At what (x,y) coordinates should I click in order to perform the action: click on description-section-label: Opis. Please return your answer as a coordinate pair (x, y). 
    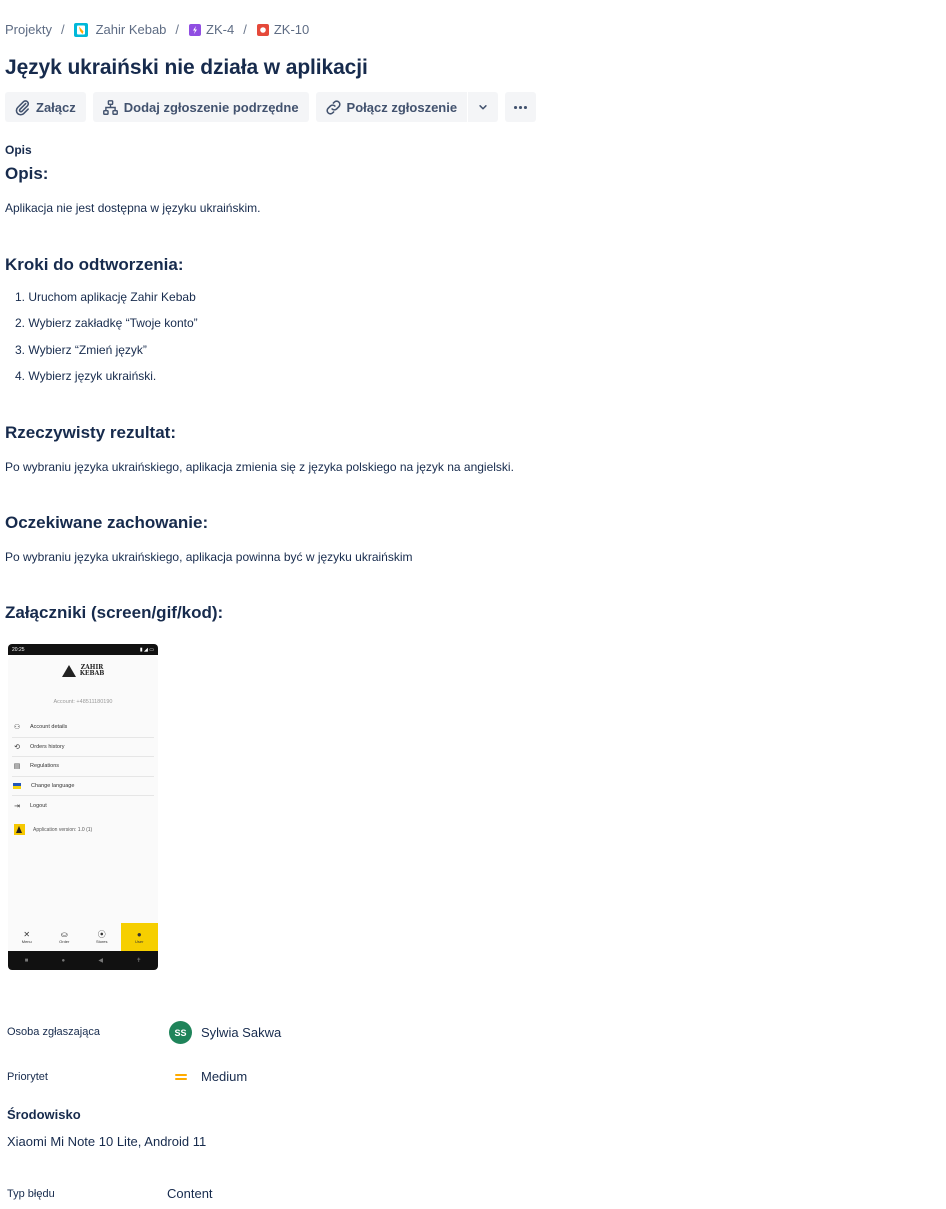
    Looking at the image, I should click on (18, 150).